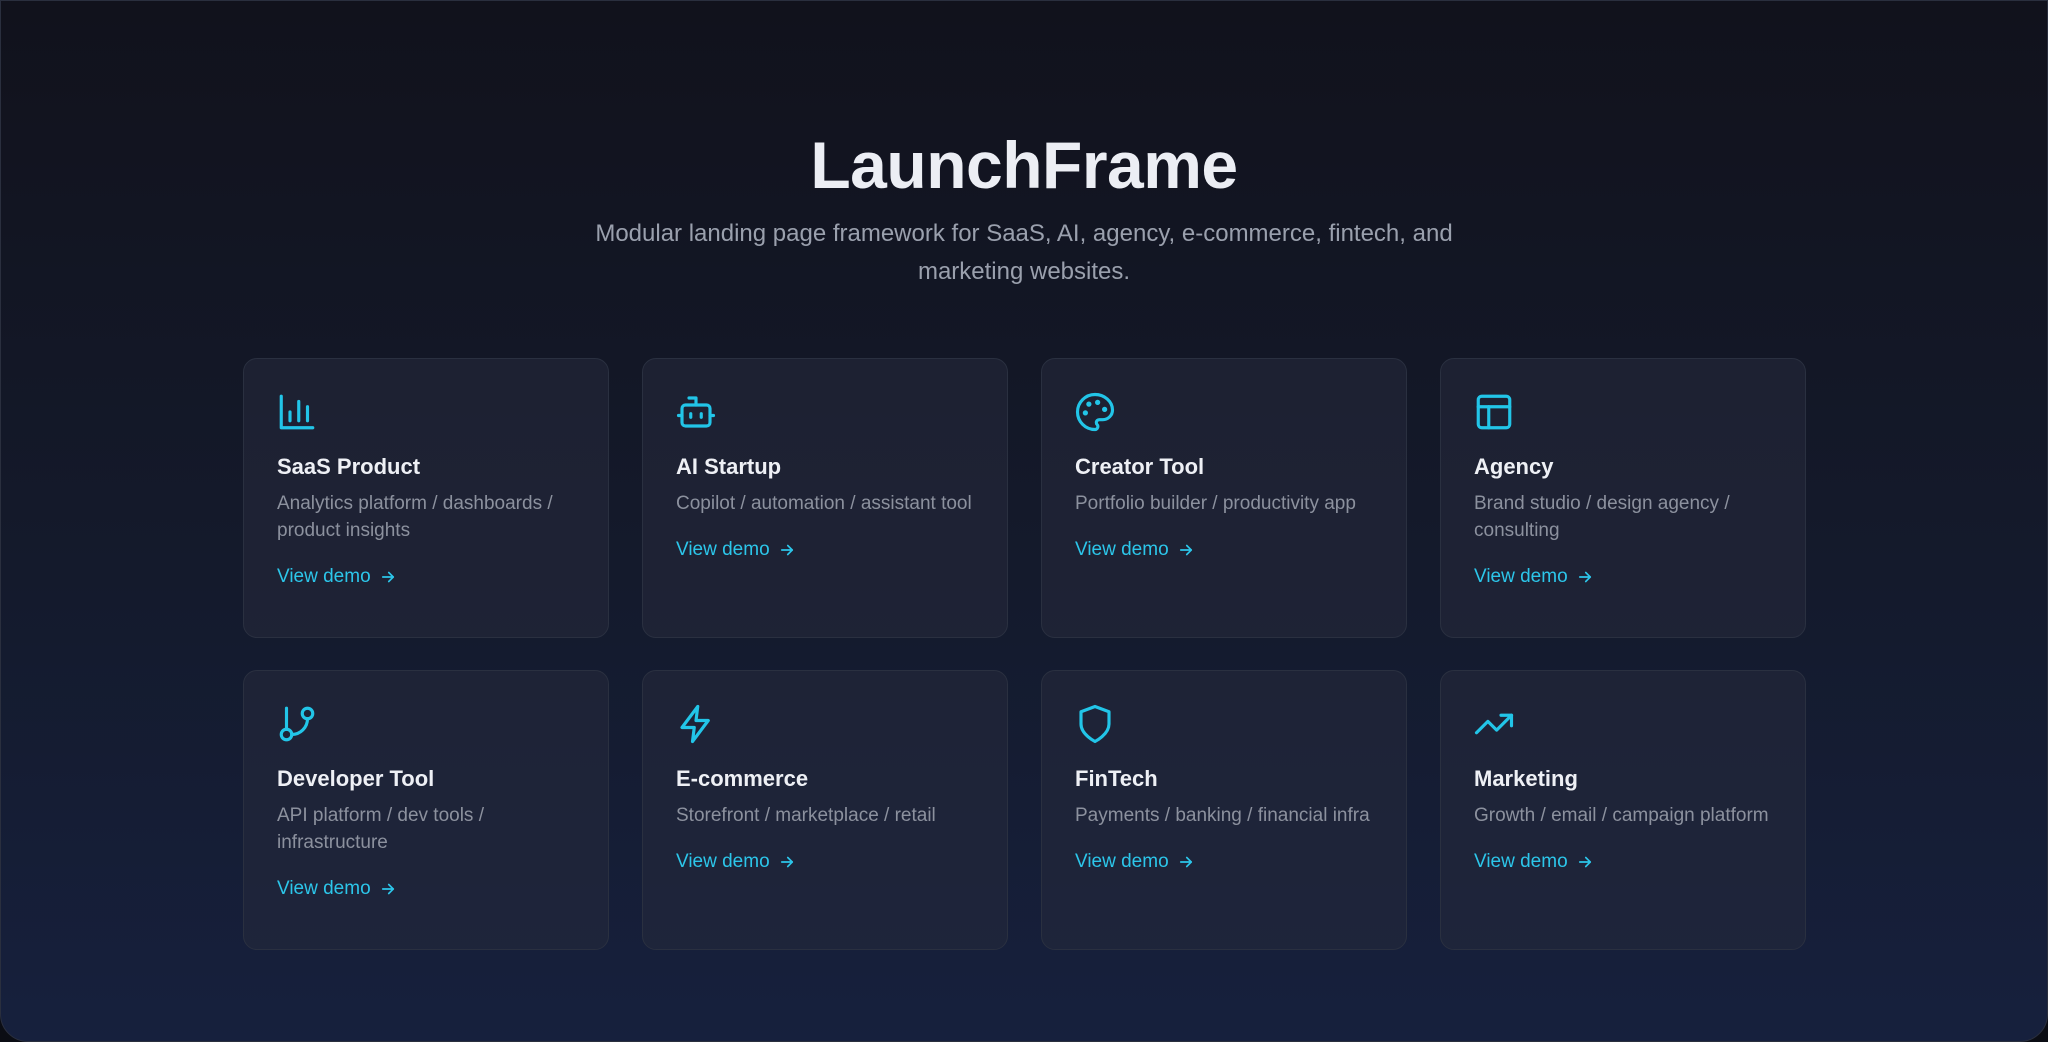 Image resolution: width=2048 pixels, height=1042 pixels. I want to click on card-title: E-commerce, so click(742, 778).